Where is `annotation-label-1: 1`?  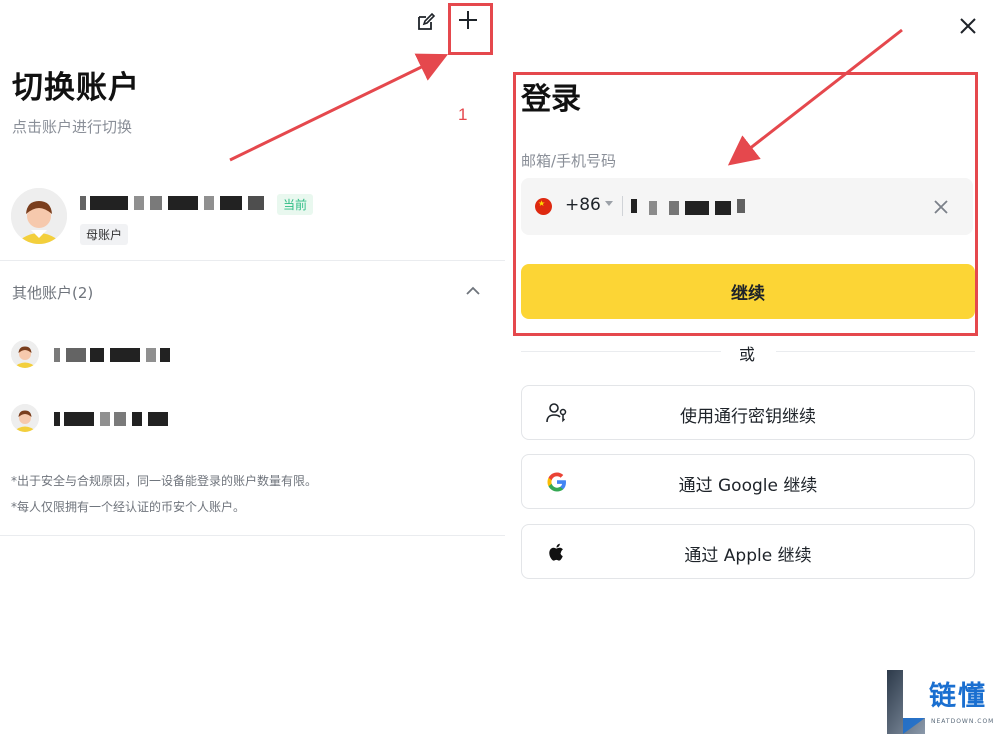 annotation-label-1: 1 is located at coordinates (463, 114).